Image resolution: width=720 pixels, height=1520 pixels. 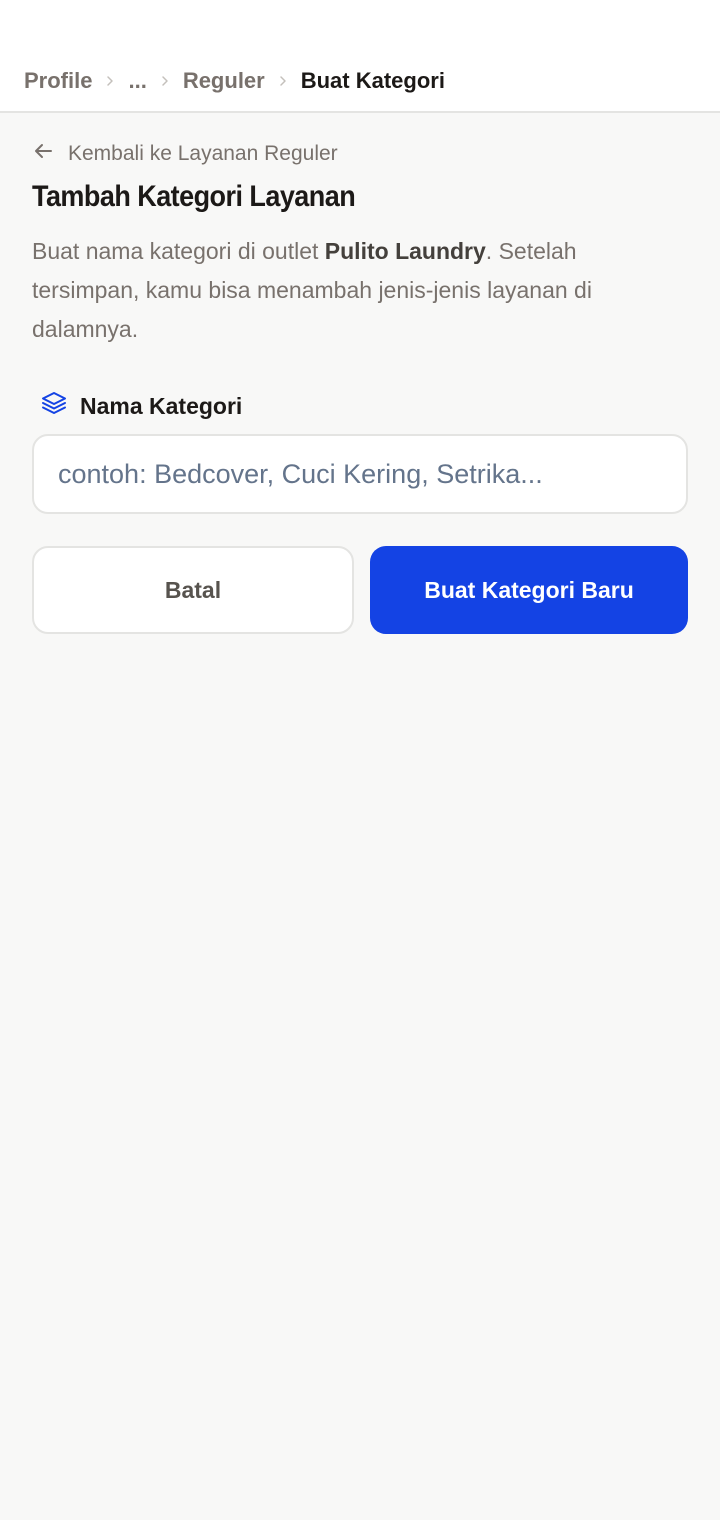 What do you see at coordinates (360, 56) in the screenshot?
I see `top-bar: Profile ... Reguler Buat Kategori` at bounding box center [360, 56].